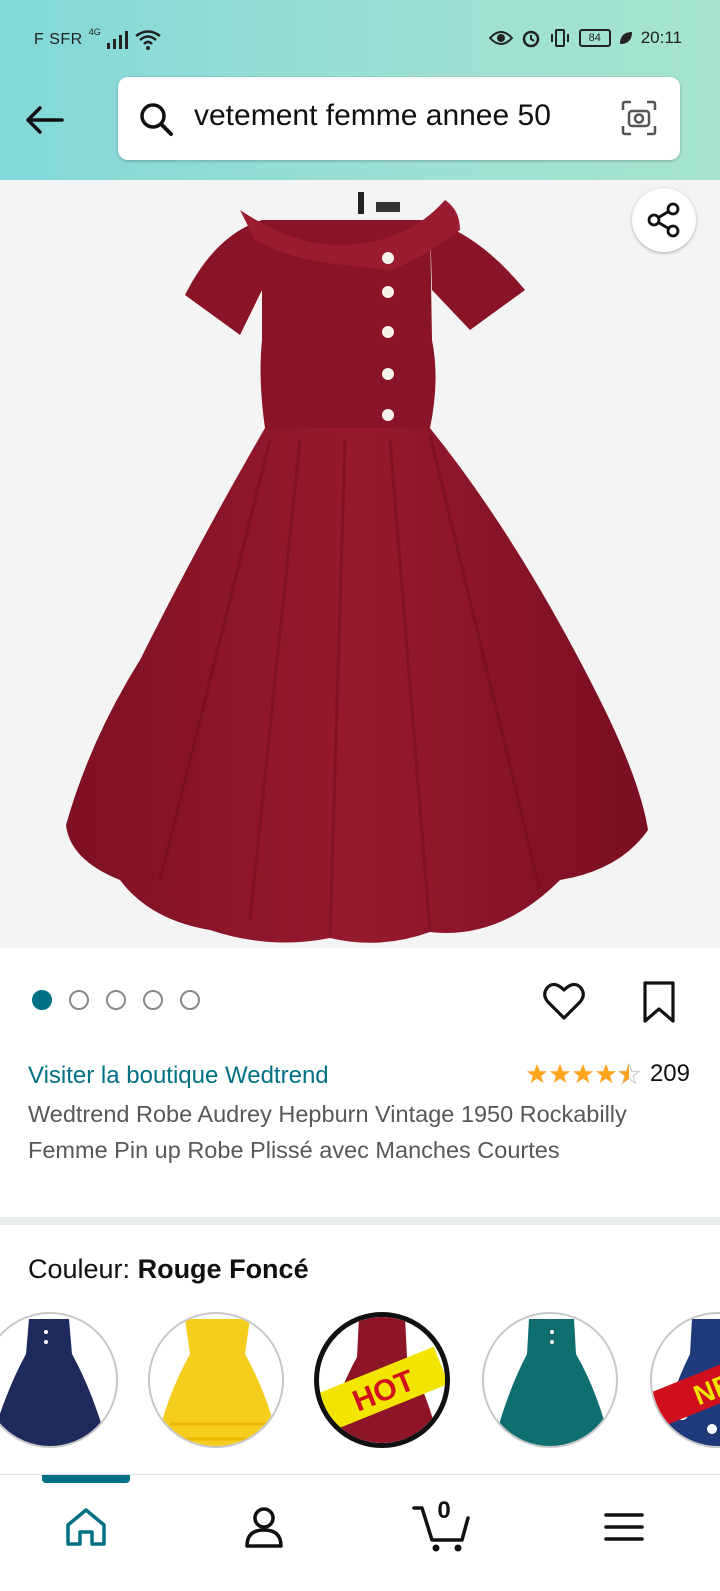  Describe the element at coordinates (360, 35) in the screenshot. I see `status-bar: F SFR 4G 84 20:11` at that location.